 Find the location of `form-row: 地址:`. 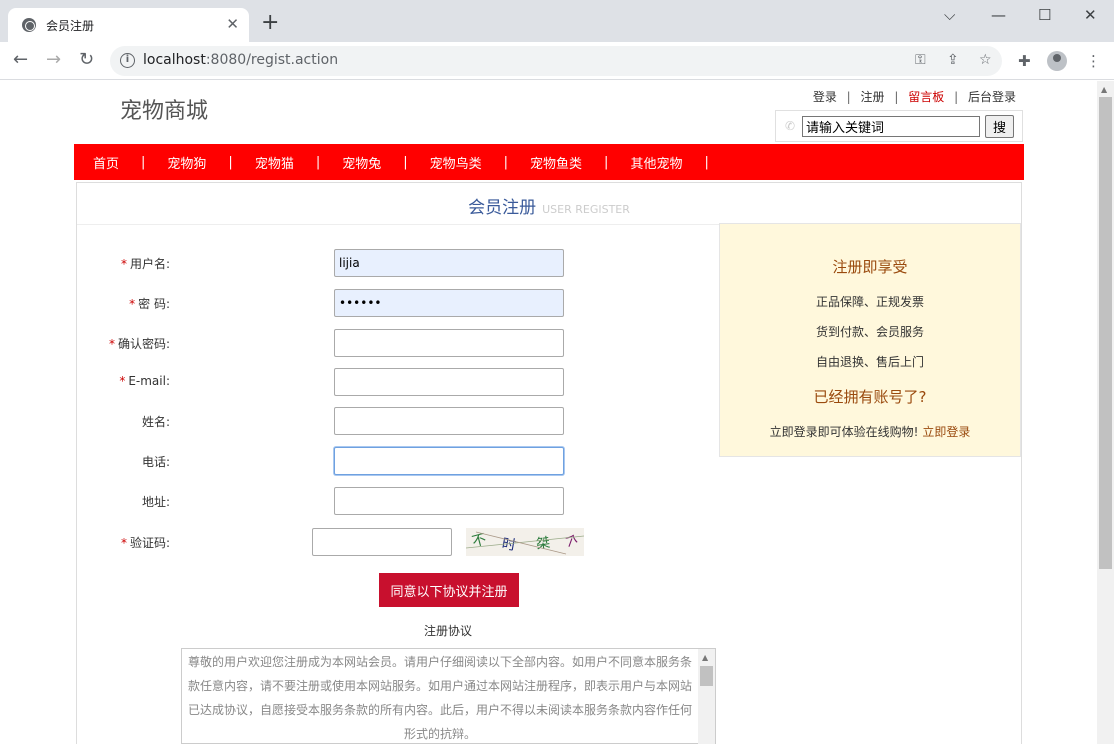

form-row: 地址: is located at coordinates (300, 501).